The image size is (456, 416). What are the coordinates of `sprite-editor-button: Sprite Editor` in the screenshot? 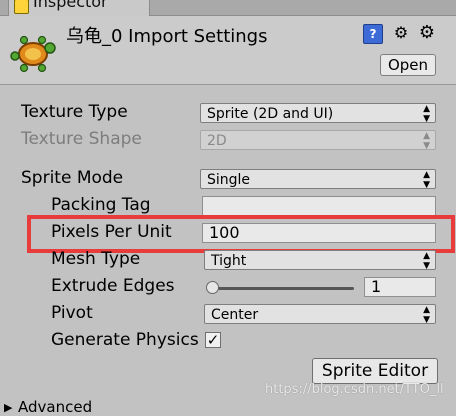 It's located at (375, 371).